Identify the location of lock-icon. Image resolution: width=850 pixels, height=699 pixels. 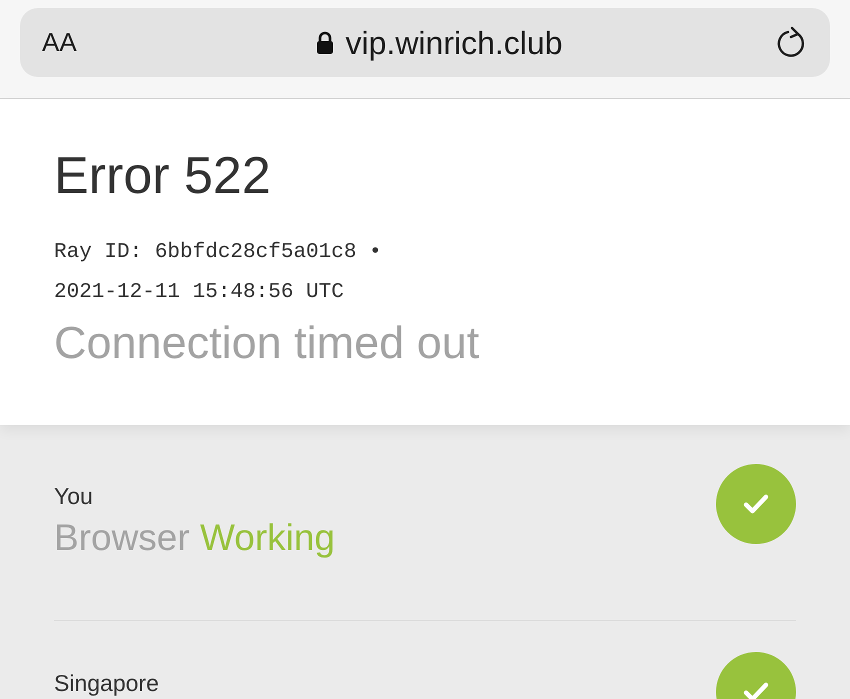
(325, 42).